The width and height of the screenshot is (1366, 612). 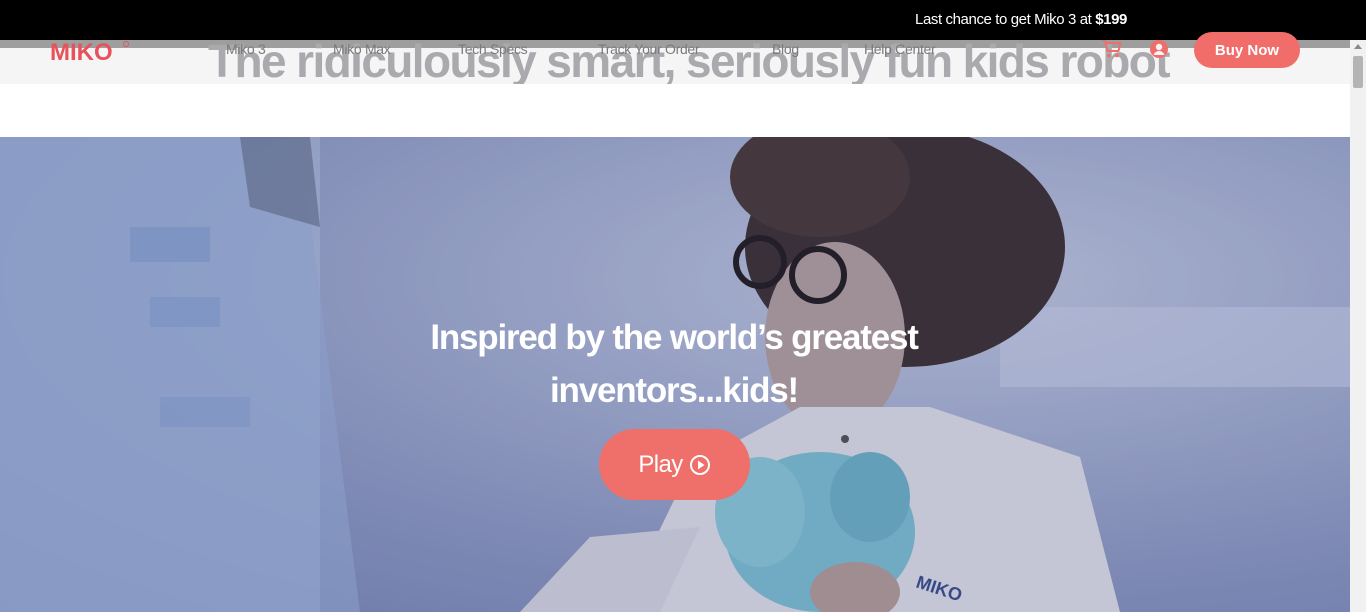 What do you see at coordinates (1358, 46) in the screenshot?
I see `scroll-up-arrow-icon` at bounding box center [1358, 46].